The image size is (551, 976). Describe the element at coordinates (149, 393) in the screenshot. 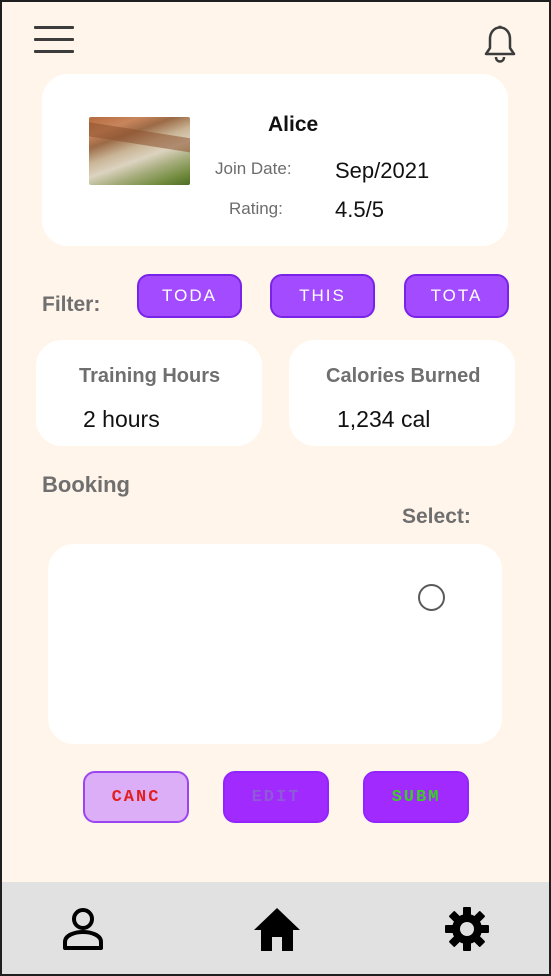

I see `training-hours-card: Training Hours 2 hours` at that location.